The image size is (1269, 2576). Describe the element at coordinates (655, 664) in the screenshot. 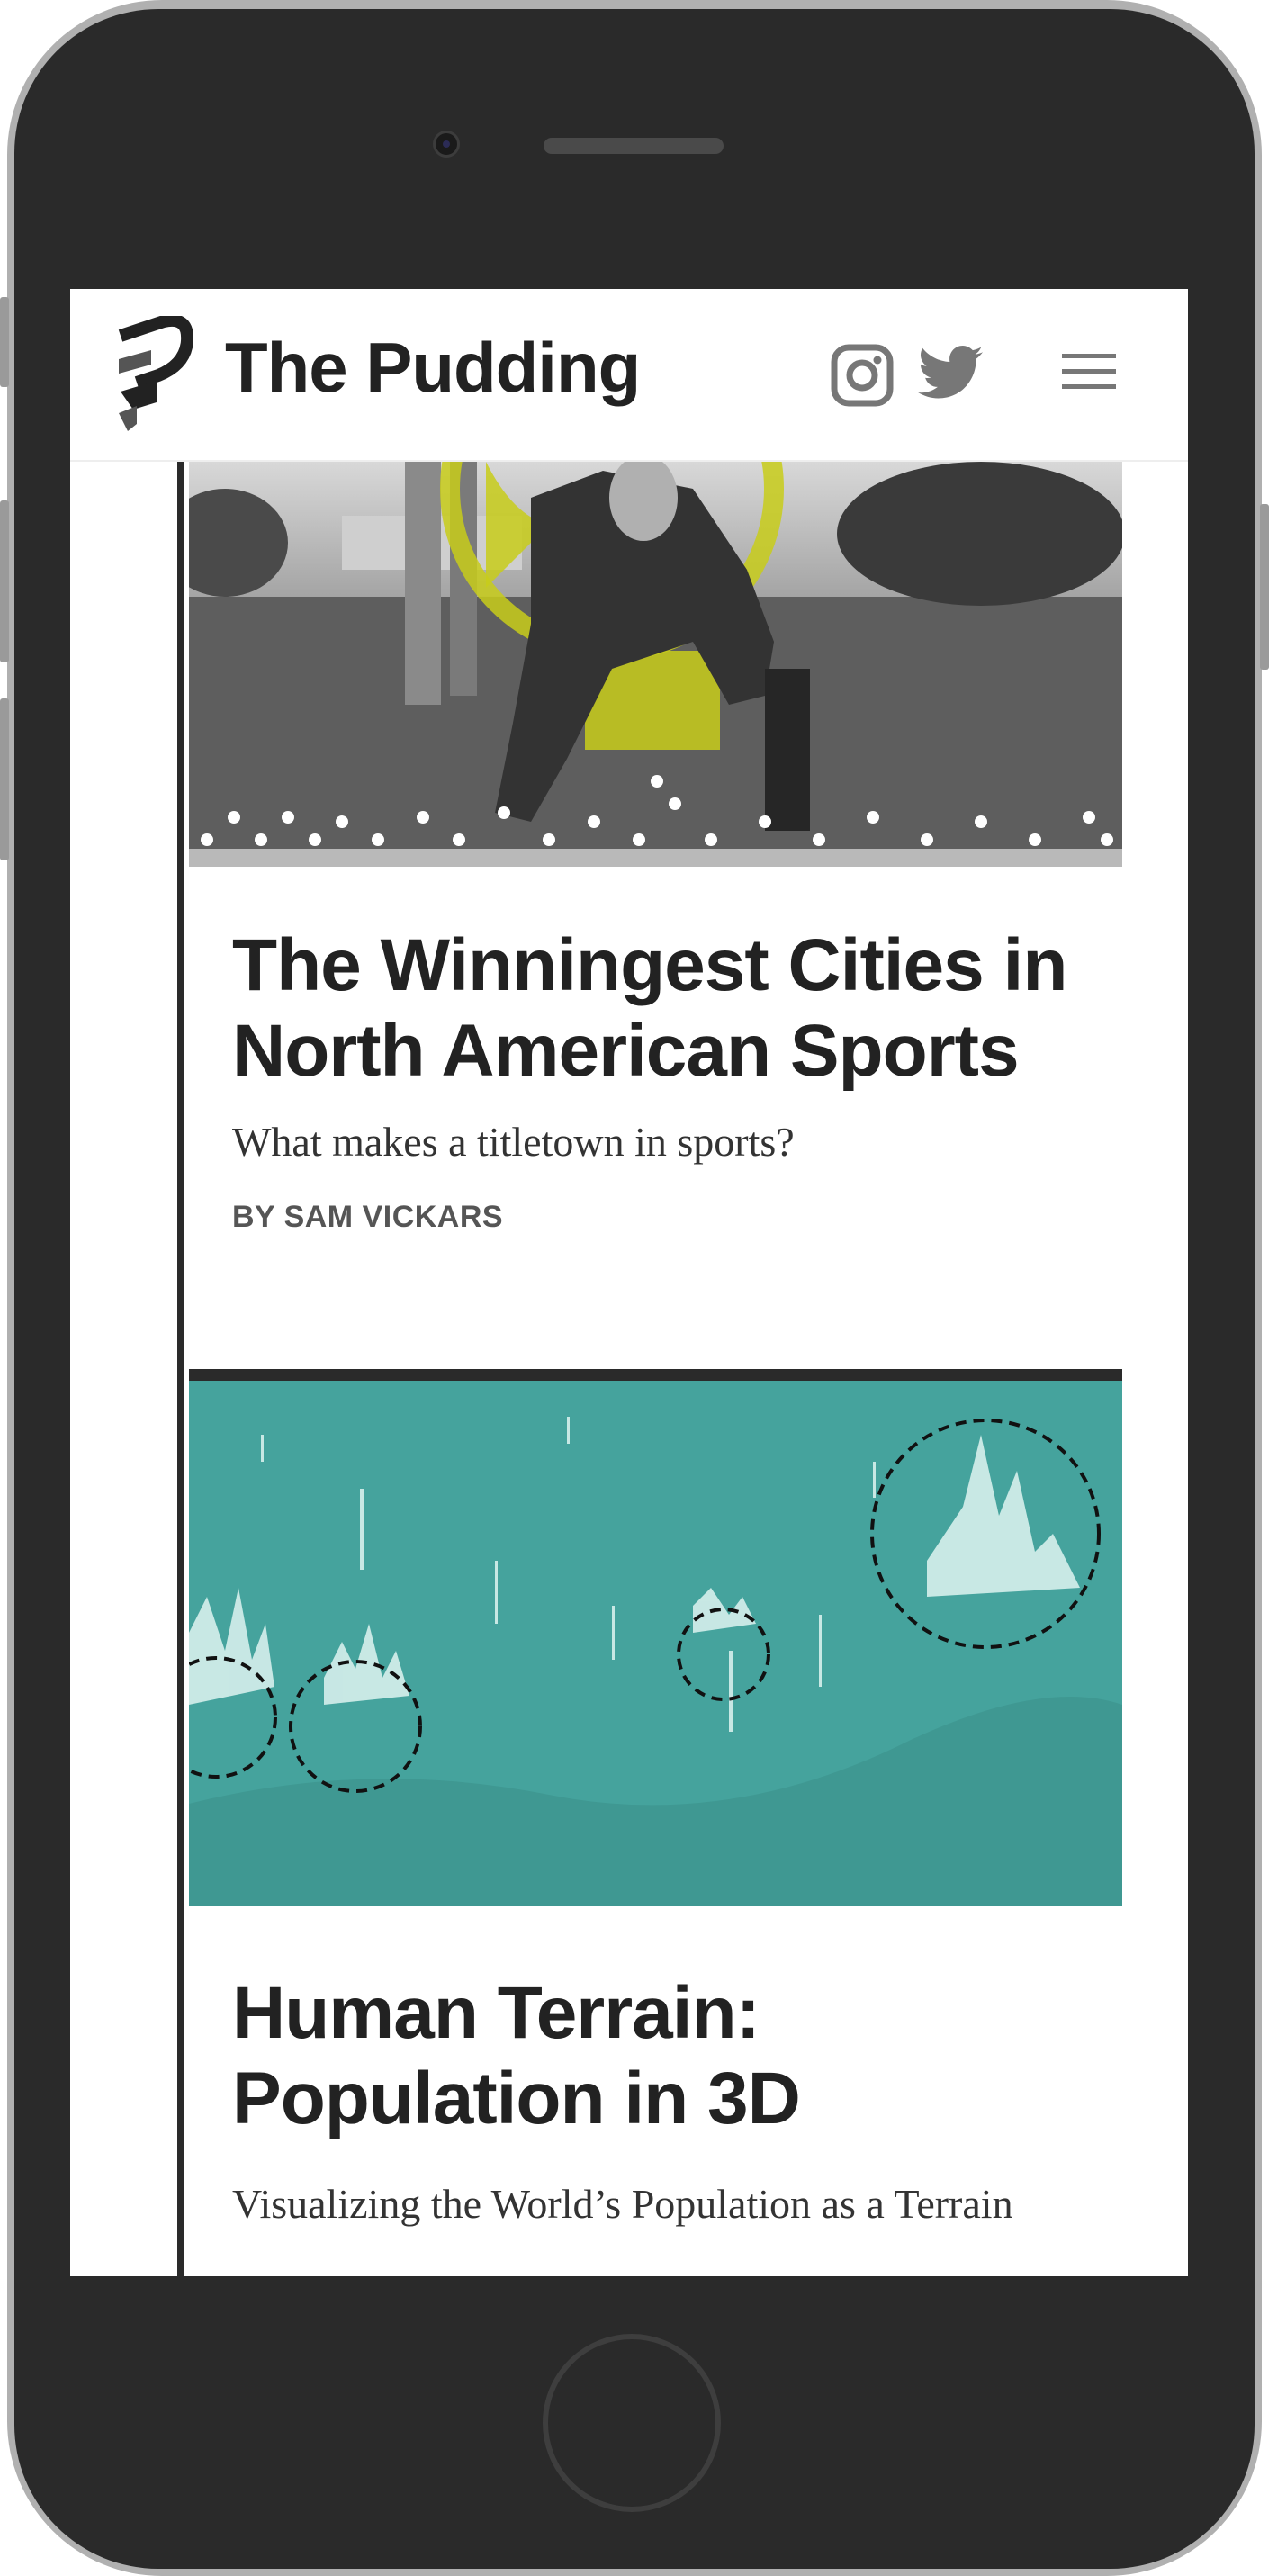

I see `football-player-image` at that location.